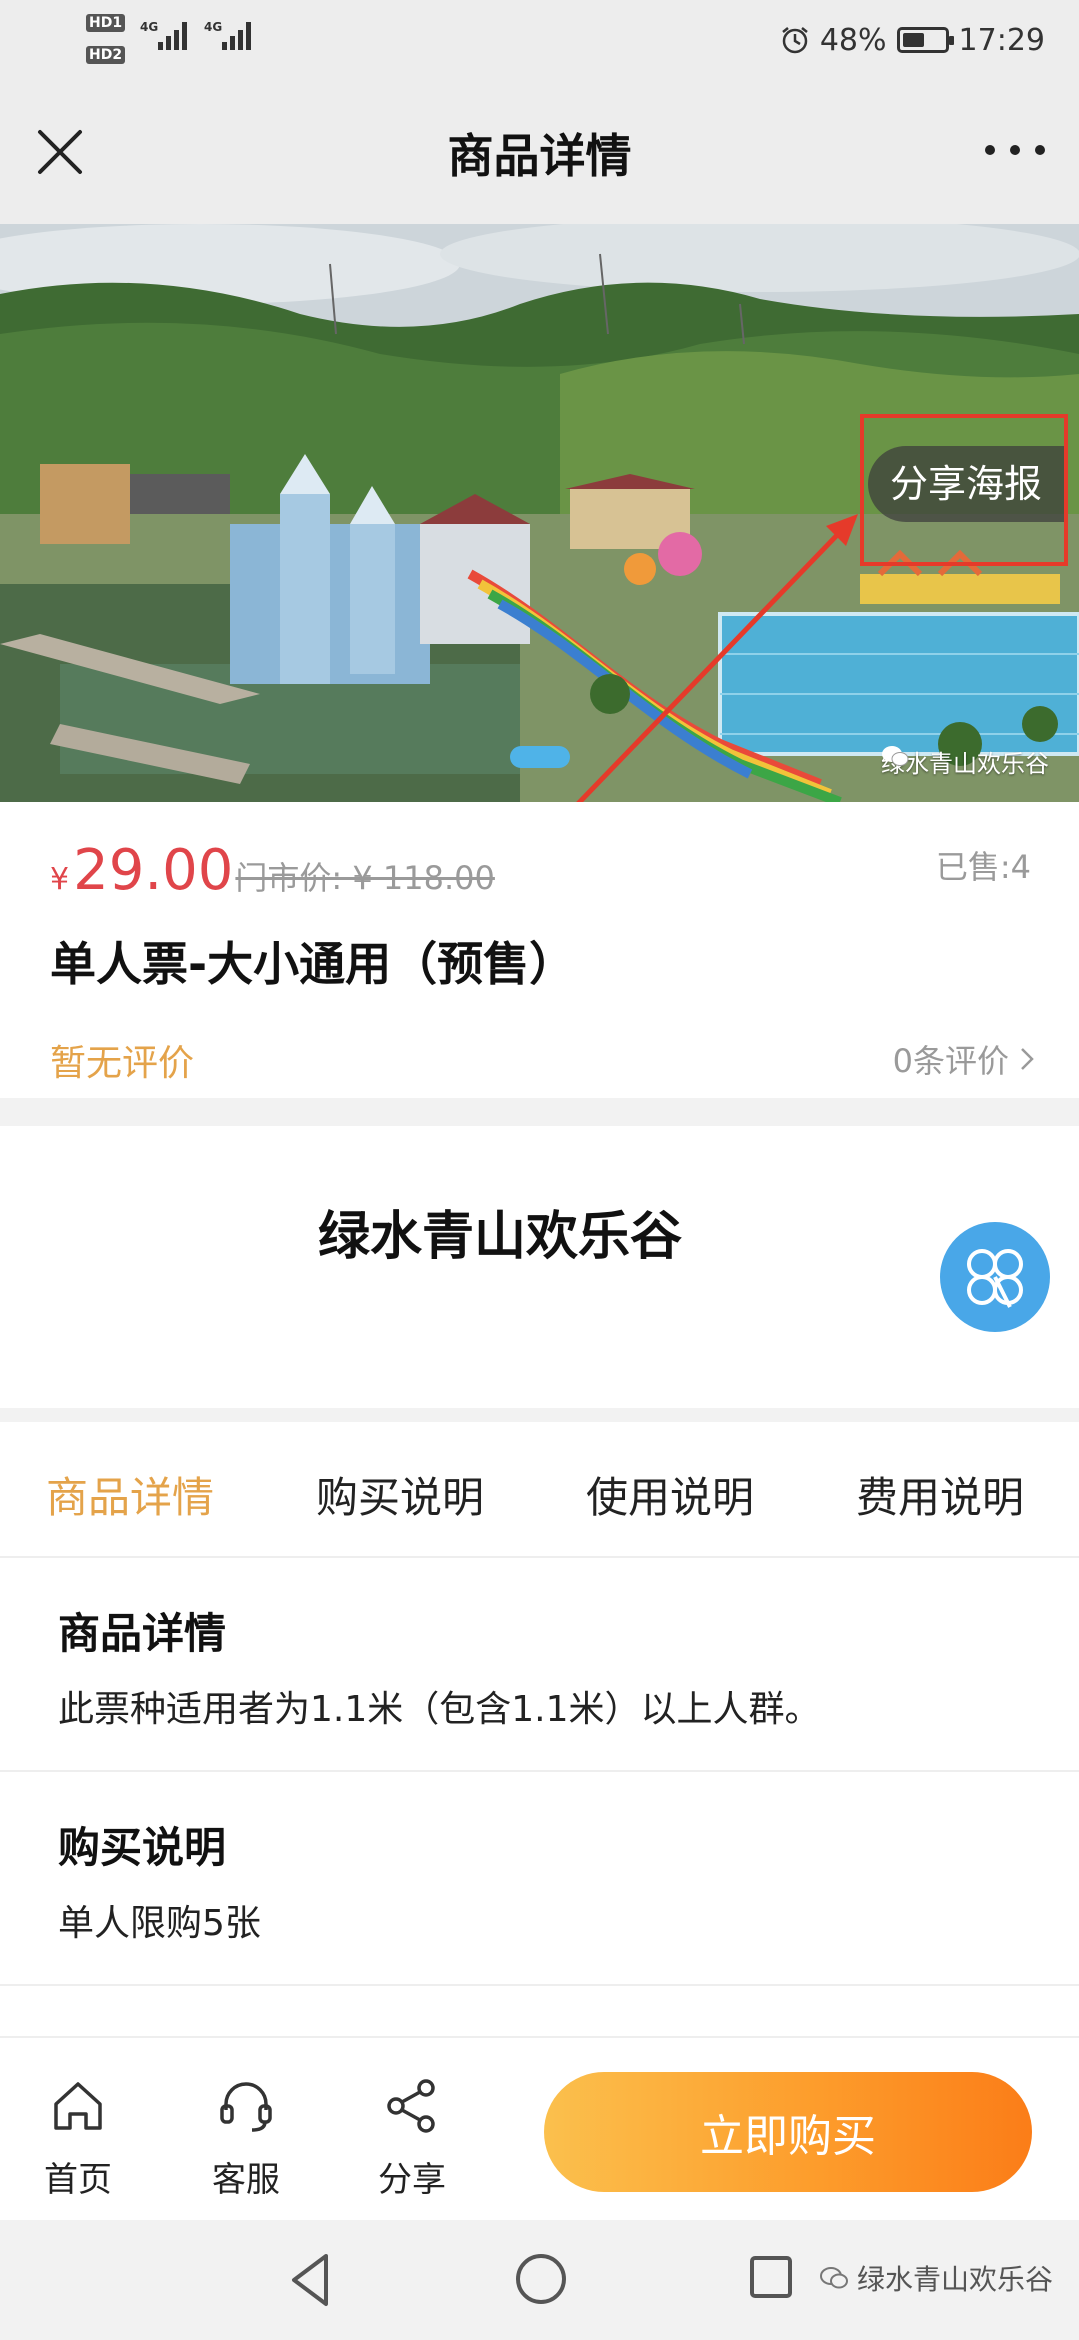 The height and width of the screenshot is (2340, 1079). I want to click on status-bar: HD1 HD2 4G 4G 48% 17:29, so click(539, 40).